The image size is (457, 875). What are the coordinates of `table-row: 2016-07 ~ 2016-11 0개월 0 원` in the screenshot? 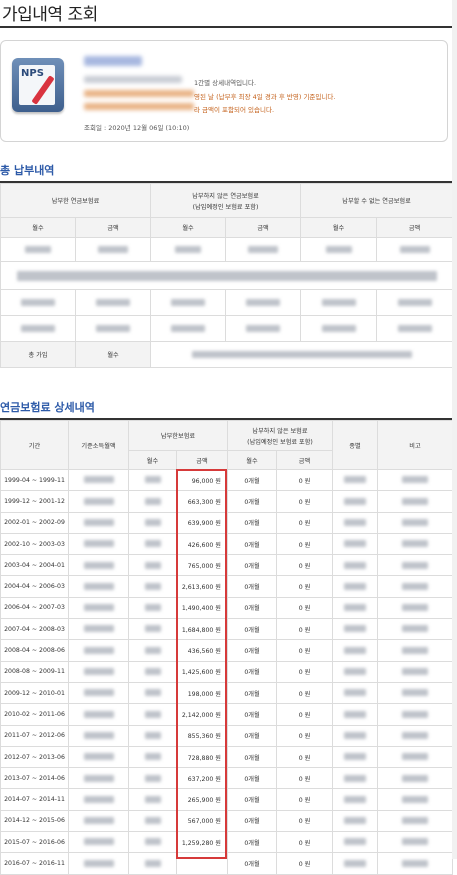 It's located at (226, 863).